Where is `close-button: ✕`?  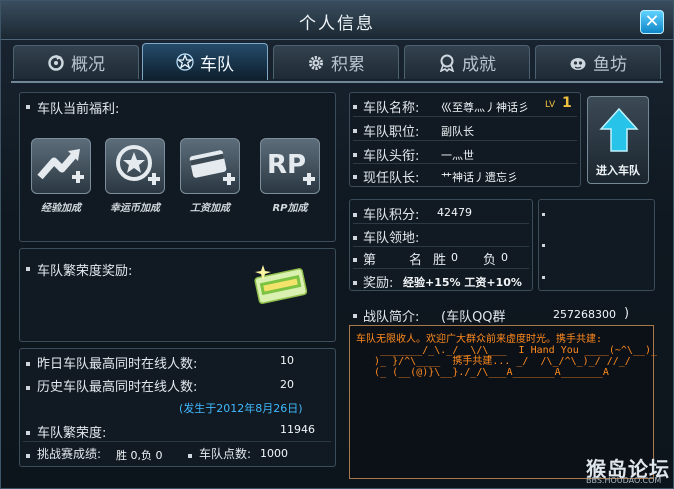 close-button: ✕ is located at coordinates (652, 22).